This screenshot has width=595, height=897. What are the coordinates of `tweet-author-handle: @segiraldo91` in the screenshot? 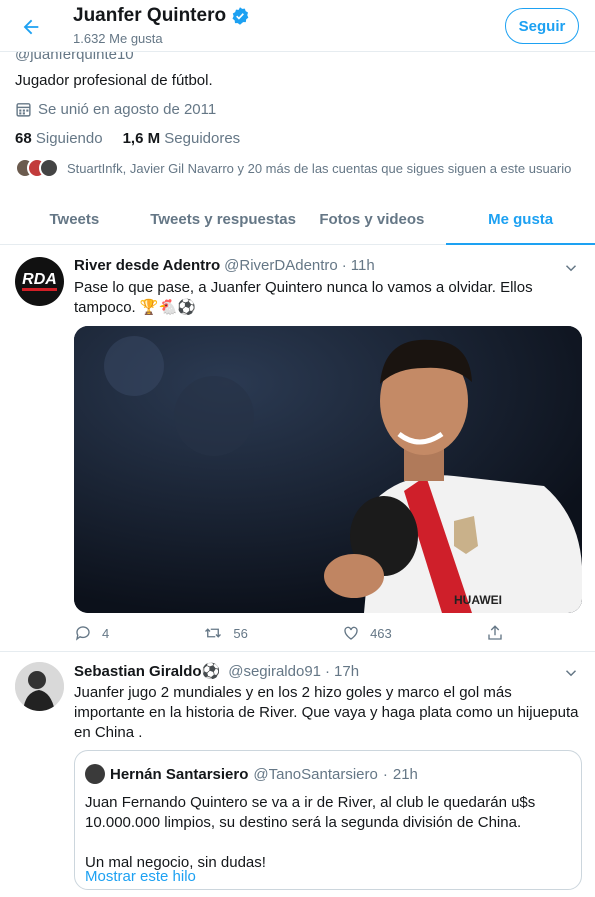 It's located at (274, 671).